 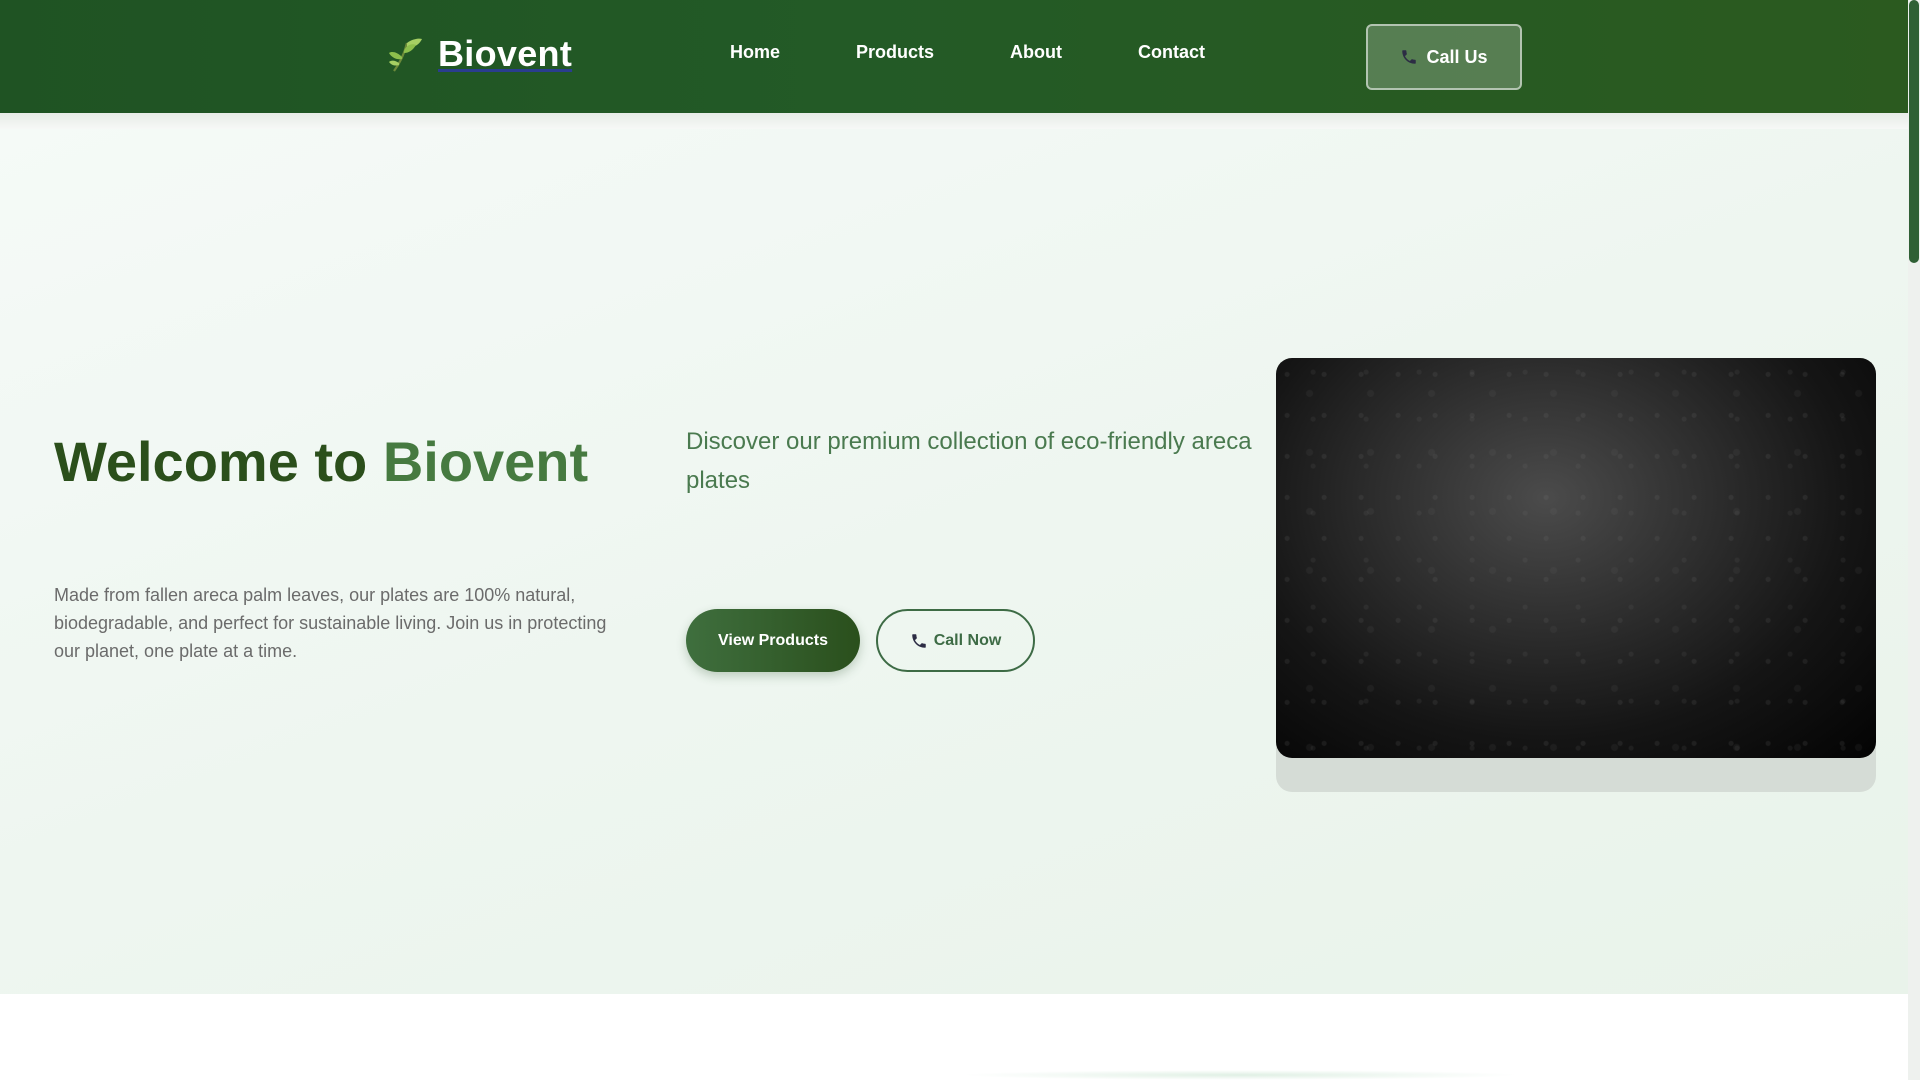 What do you see at coordinates (954, 1037) in the screenshot?
I see `next-section` at bounding box center [954, 1037].